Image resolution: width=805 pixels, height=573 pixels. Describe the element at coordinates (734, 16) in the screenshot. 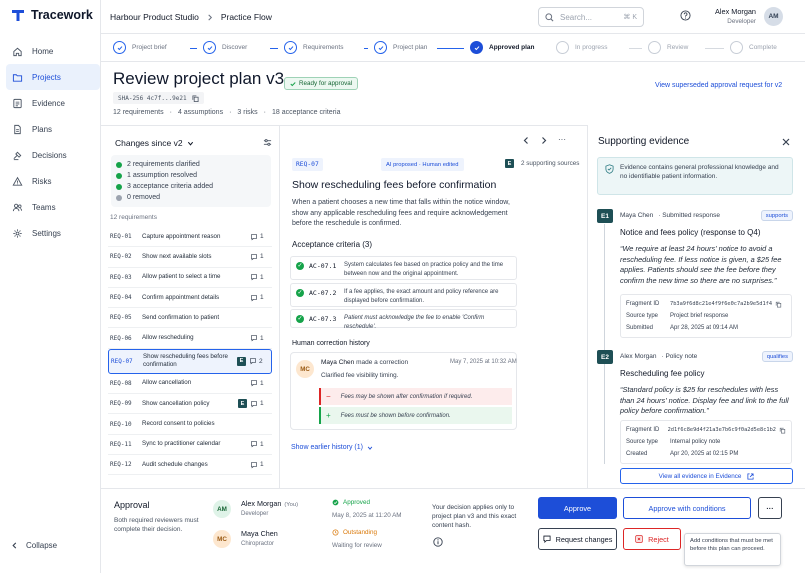

I see `user-menu: Alex Morgan Developer` at that location.